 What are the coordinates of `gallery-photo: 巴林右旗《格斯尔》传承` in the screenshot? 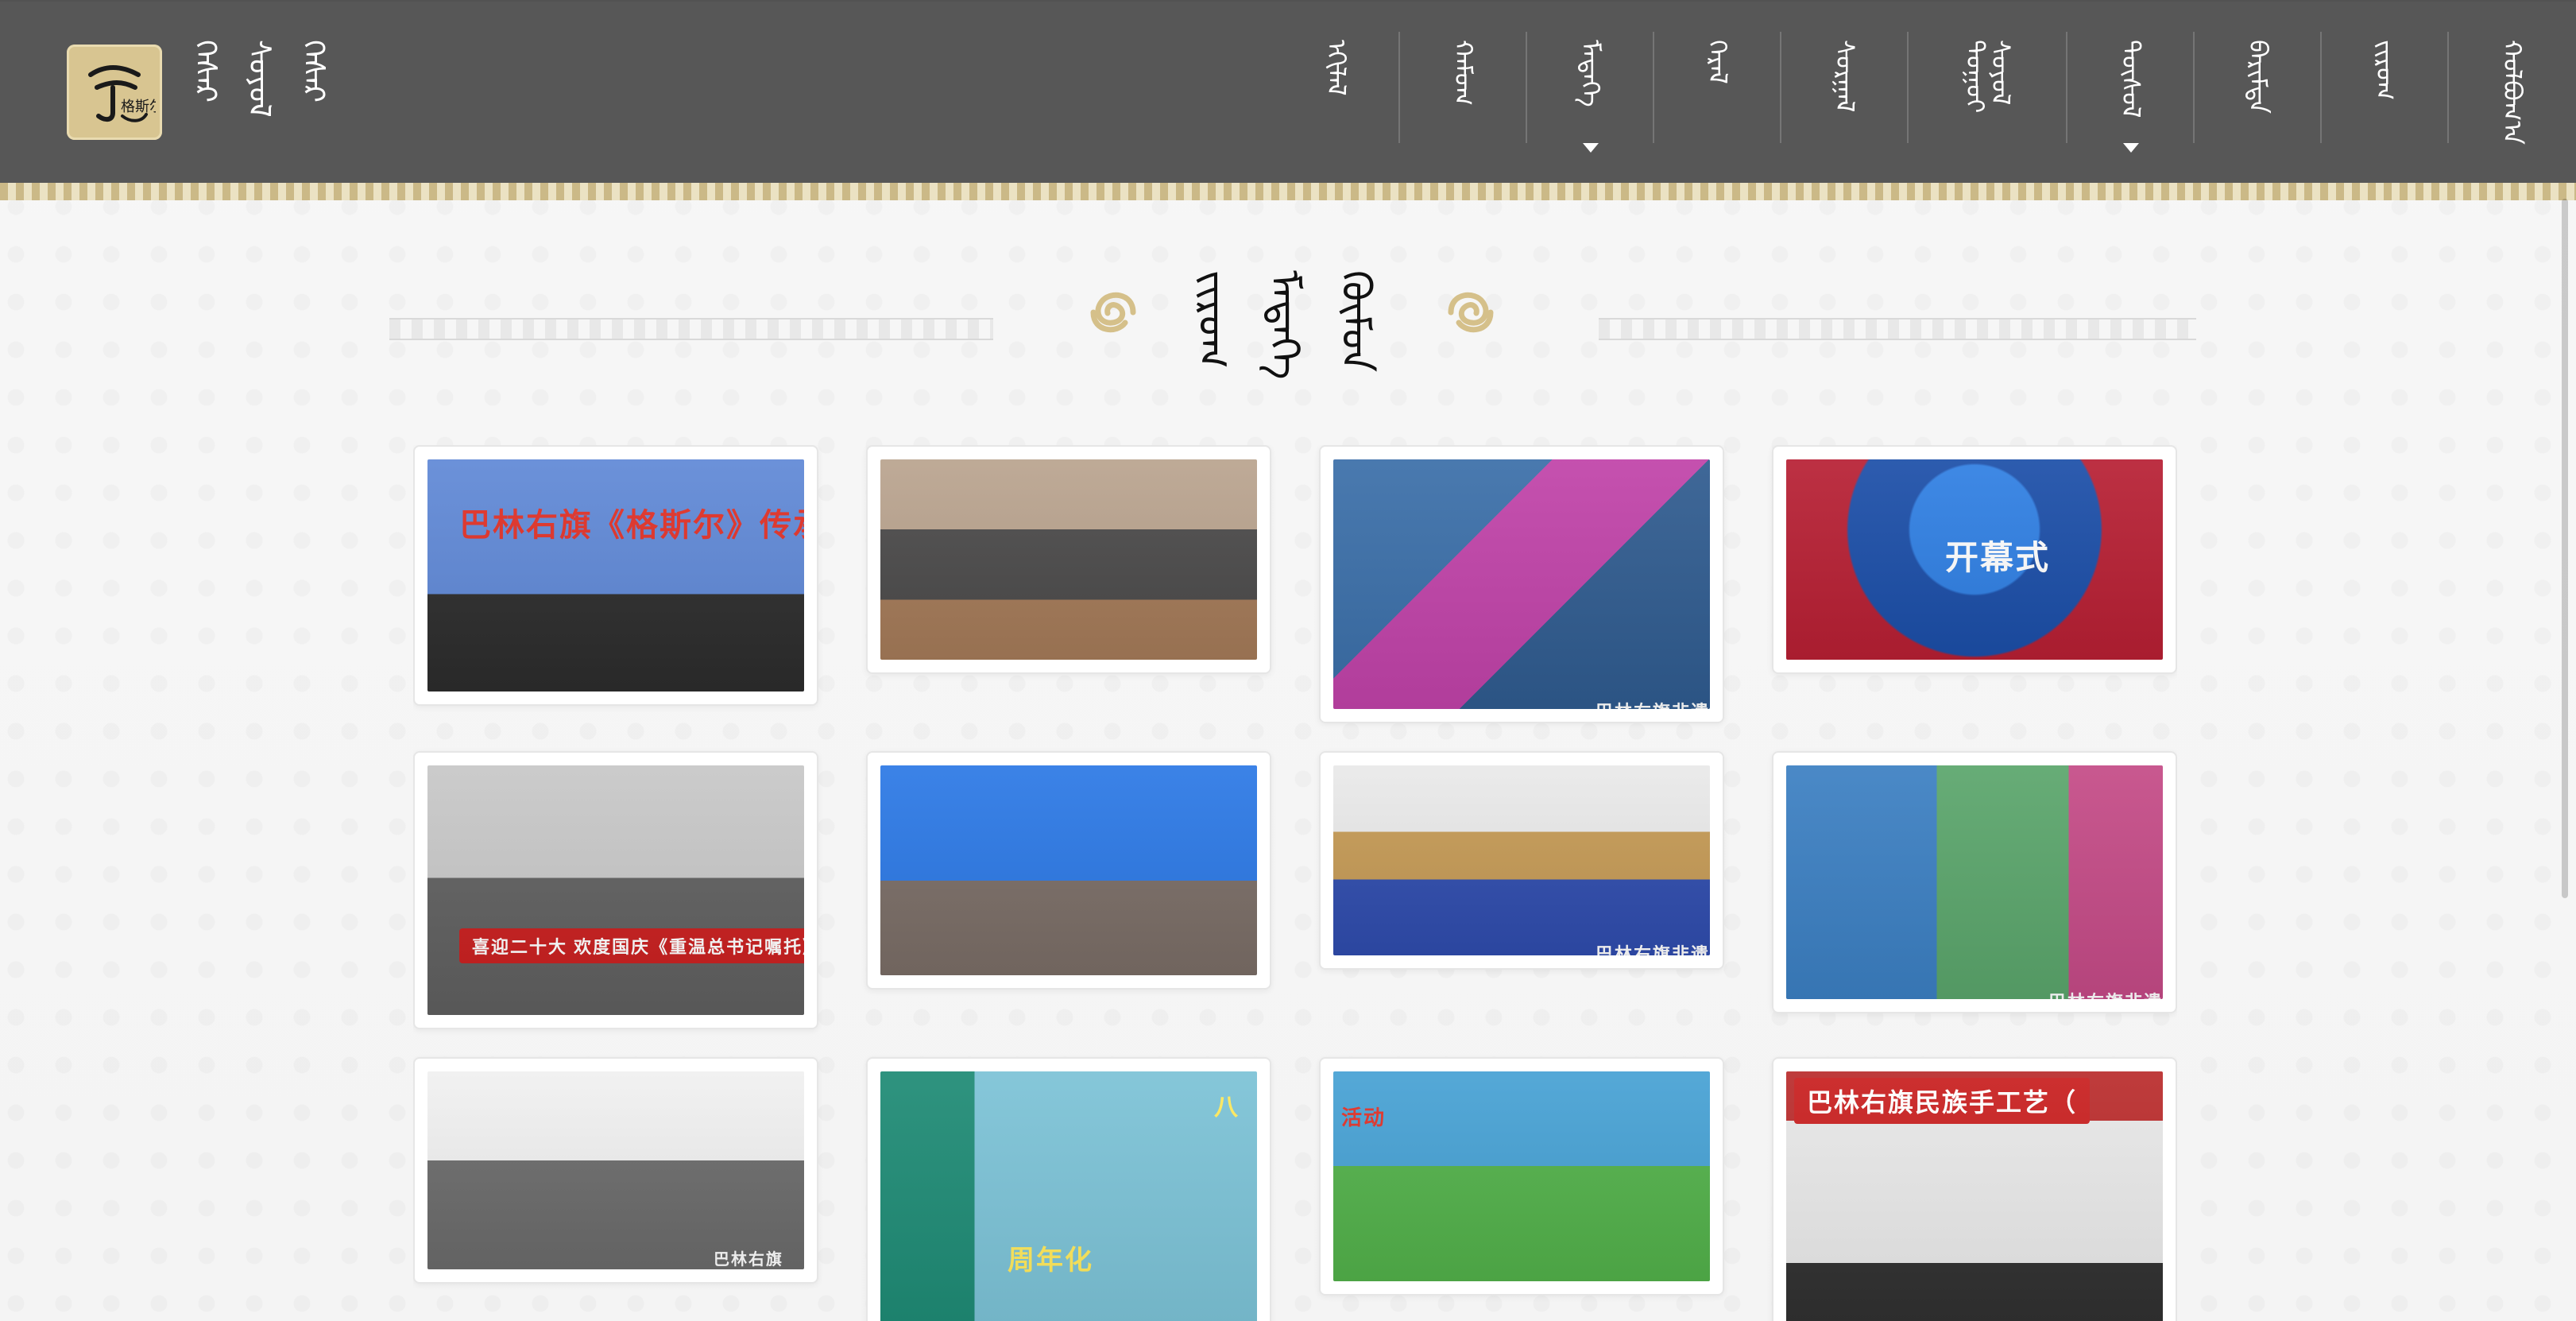 It's located at (615, 575).